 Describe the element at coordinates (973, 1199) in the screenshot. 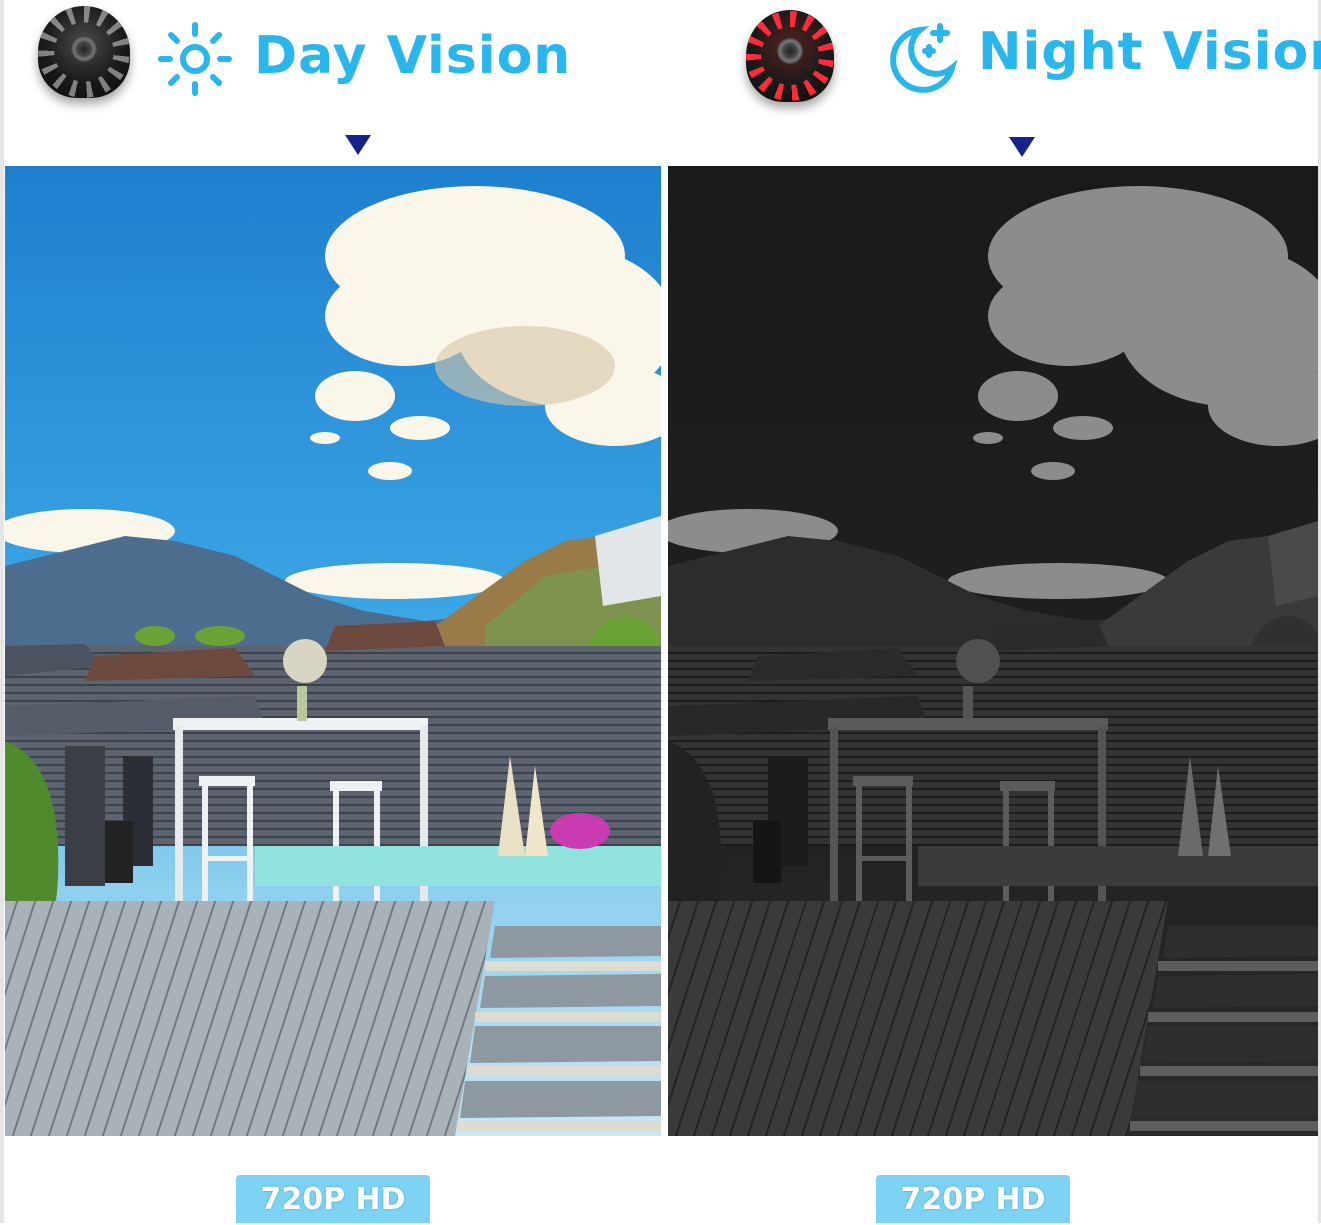

I see `night-resolution-badge: 720P HD` at that location.